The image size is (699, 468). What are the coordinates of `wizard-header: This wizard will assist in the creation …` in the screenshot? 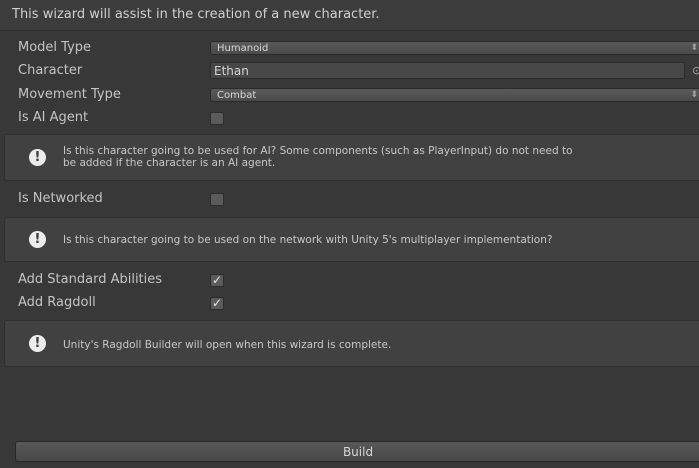 It's located at (349, 15).